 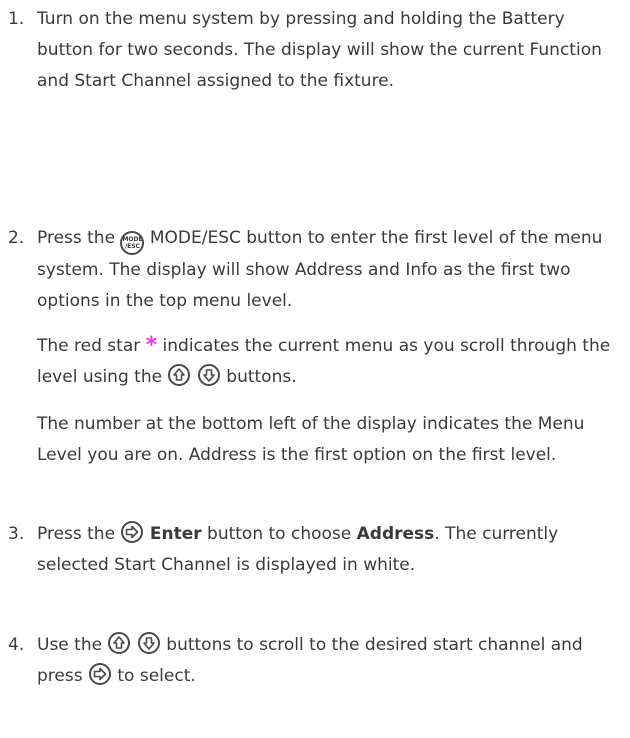 I want to click on step-number: 4., so click(x=16, y=645).